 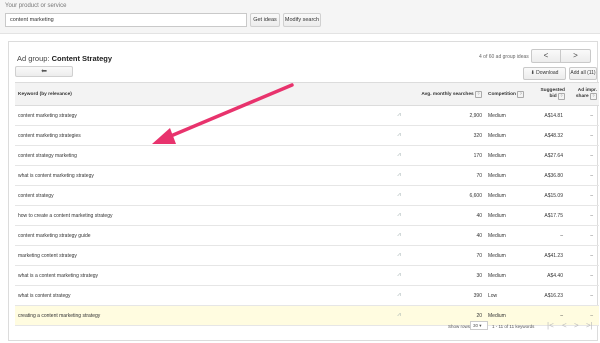 I want to click on keyword-cell: what is content strategy, so click(x=202, y=295).